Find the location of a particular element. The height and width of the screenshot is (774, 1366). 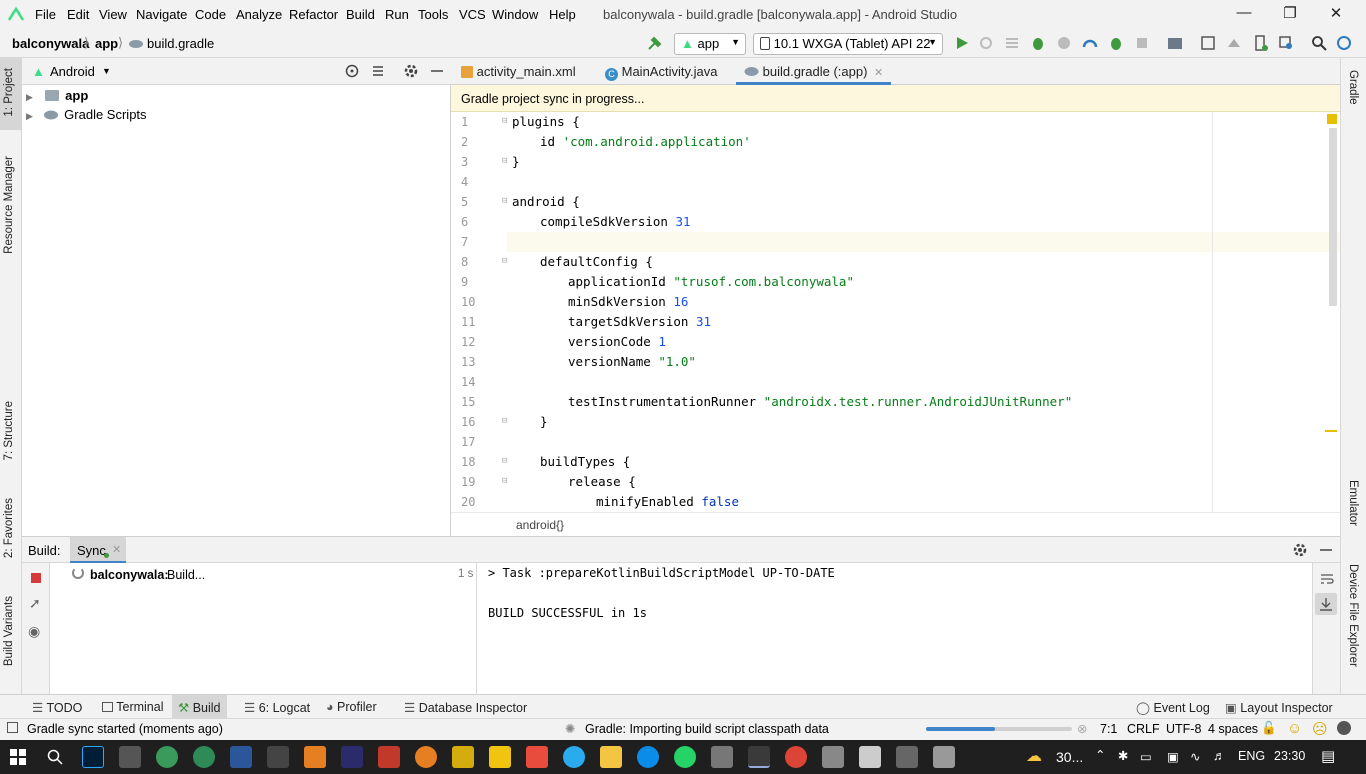

avd-manager-icon is located at coordinates (1208, 43).